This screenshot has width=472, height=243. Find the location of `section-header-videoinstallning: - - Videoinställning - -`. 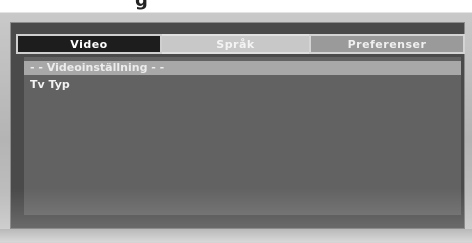

section-header-videoinstallning: - - Videoinställning - - is located at coordinates (242, 68).